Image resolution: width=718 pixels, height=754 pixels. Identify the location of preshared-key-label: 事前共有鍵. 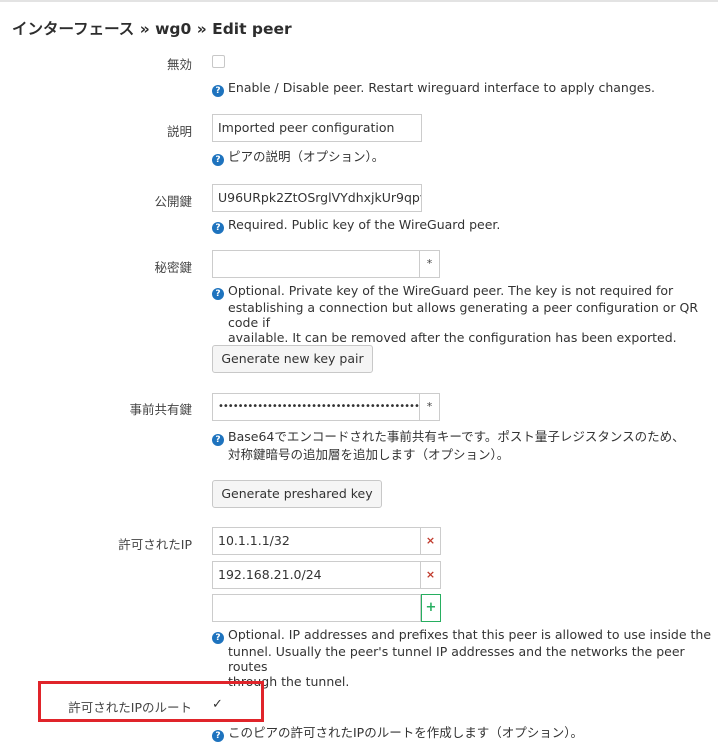
(160, 409).